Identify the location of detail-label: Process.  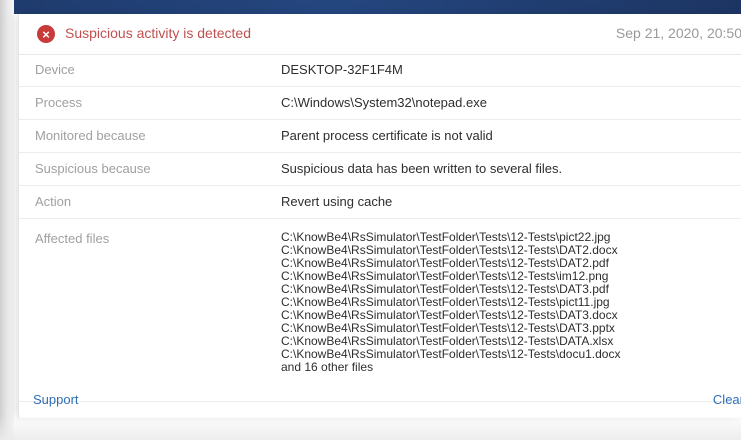
(58, 102).